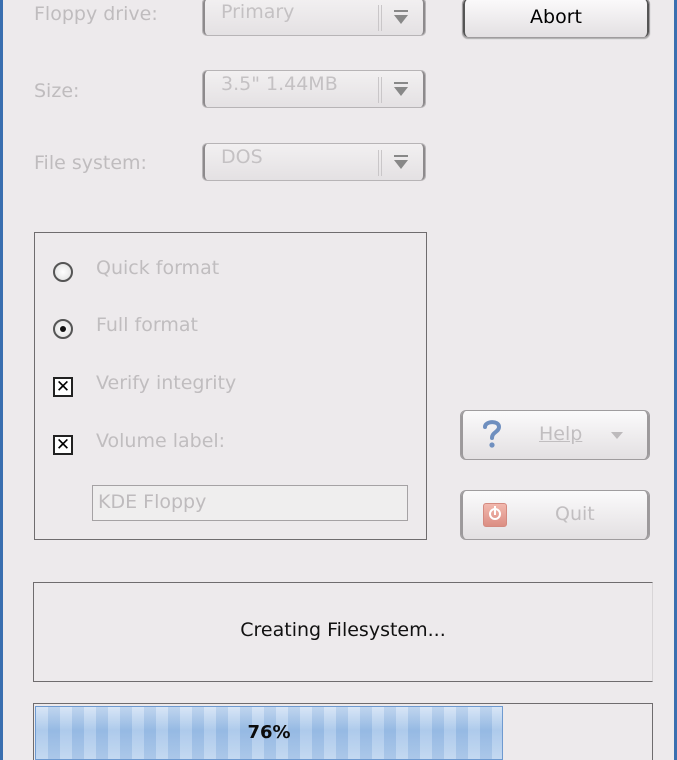 The height and width of the screenshot is (760, 677). What do you see at coordinates (269, 732) in the screenshot?
I see `progress-percent: 76%` at bounding box center [269, 732].